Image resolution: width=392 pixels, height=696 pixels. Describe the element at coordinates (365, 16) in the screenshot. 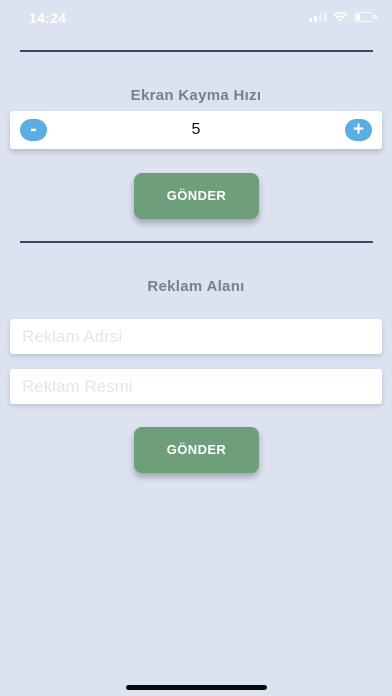

I see `battery-icon` at that location.